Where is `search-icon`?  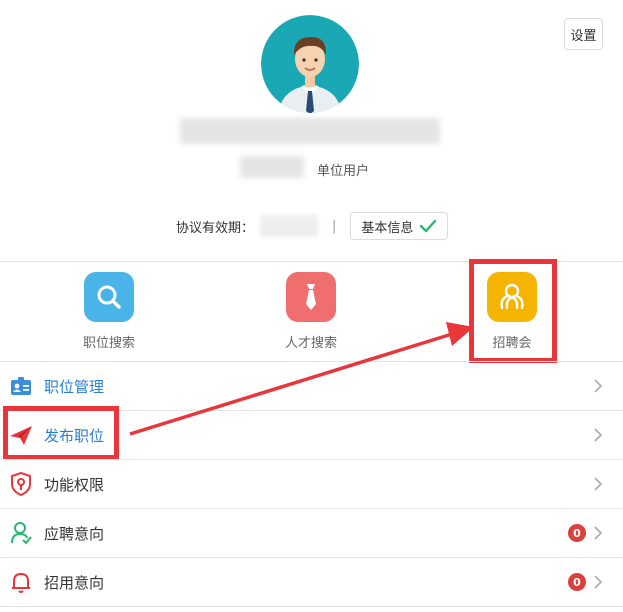
search-icon is located at coordinates (109, 297).